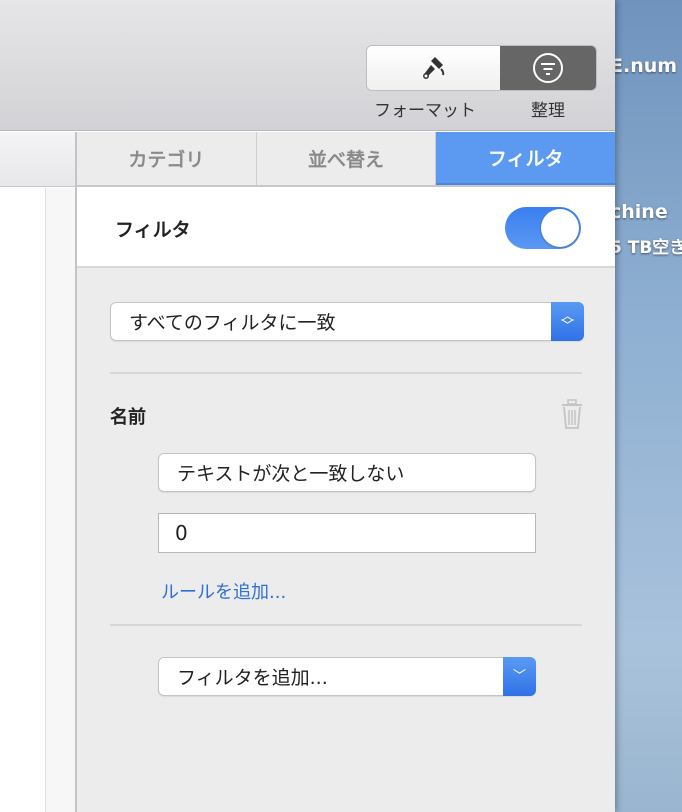  Describe the element at coordinates (37, 159) in the screenshot. I see `sheet-tab-bar` at that location.